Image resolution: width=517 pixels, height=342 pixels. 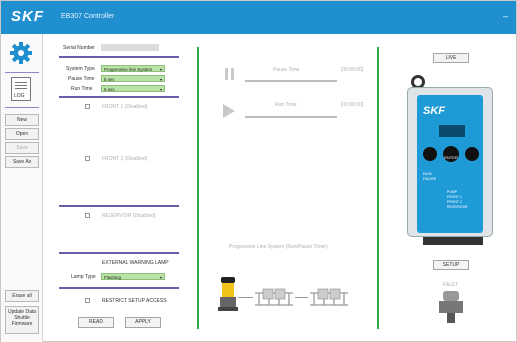 I want to click on serial-number-field, so click(x=130, y=47).